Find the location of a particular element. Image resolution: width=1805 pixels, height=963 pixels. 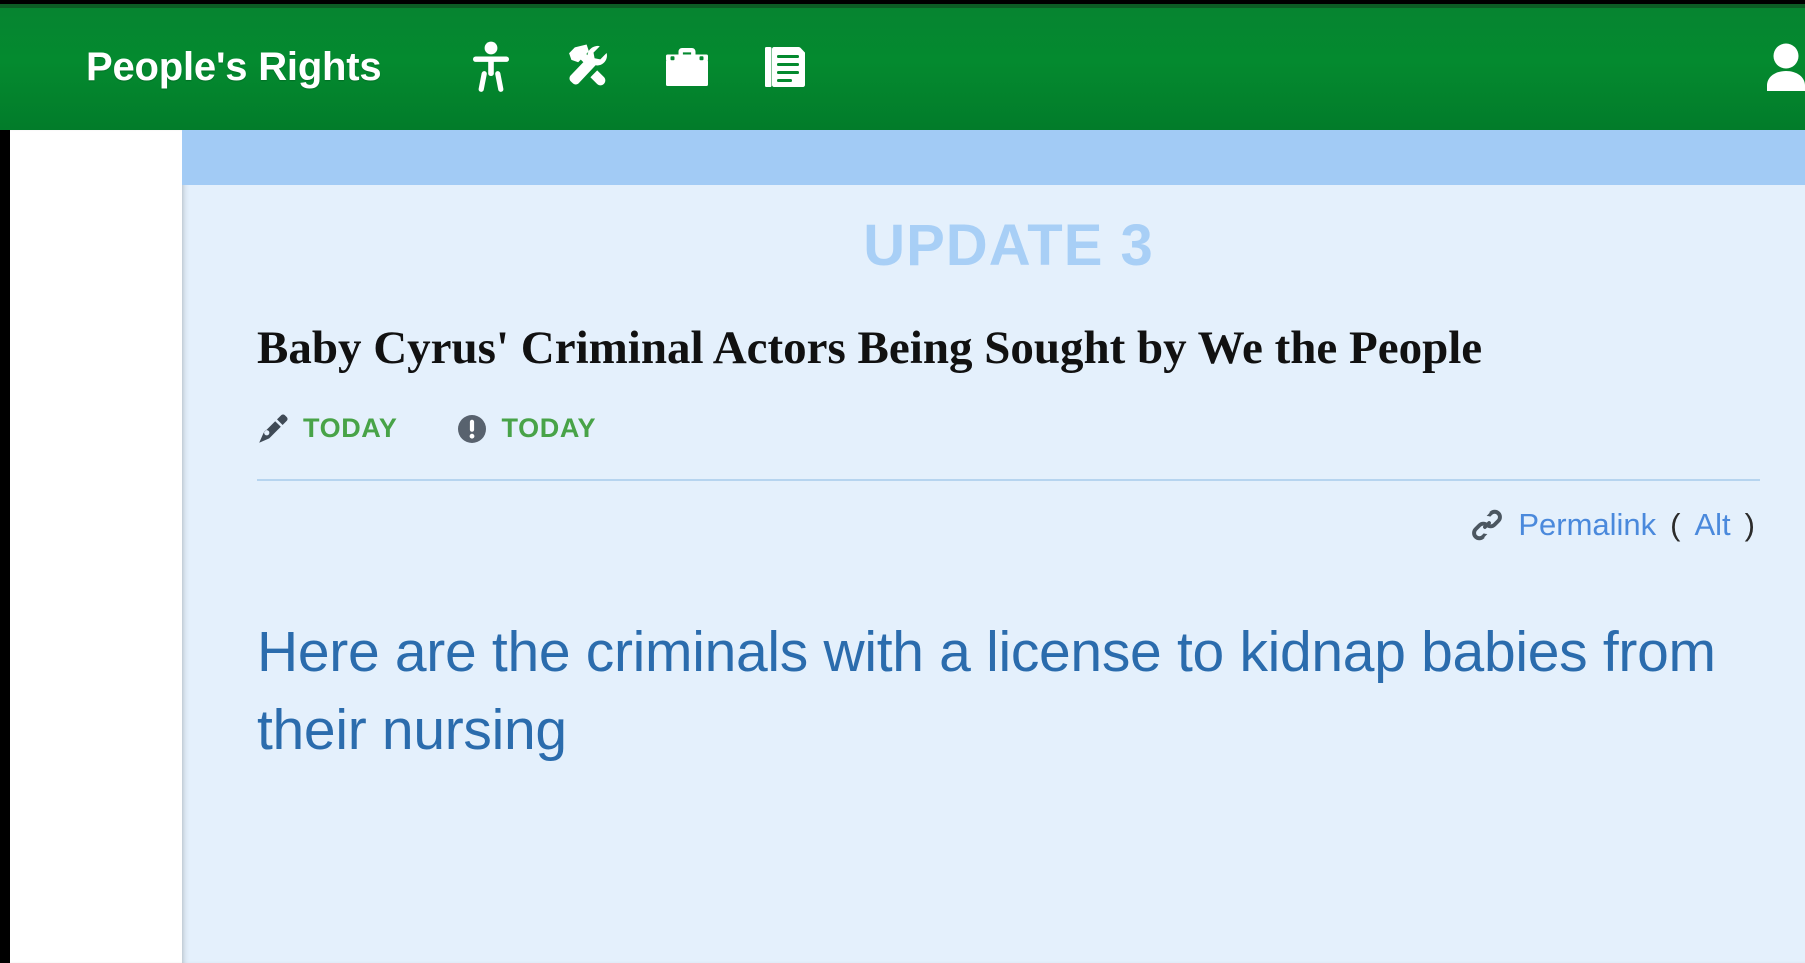

toolbox-icon is located at coordinates (687, 67).